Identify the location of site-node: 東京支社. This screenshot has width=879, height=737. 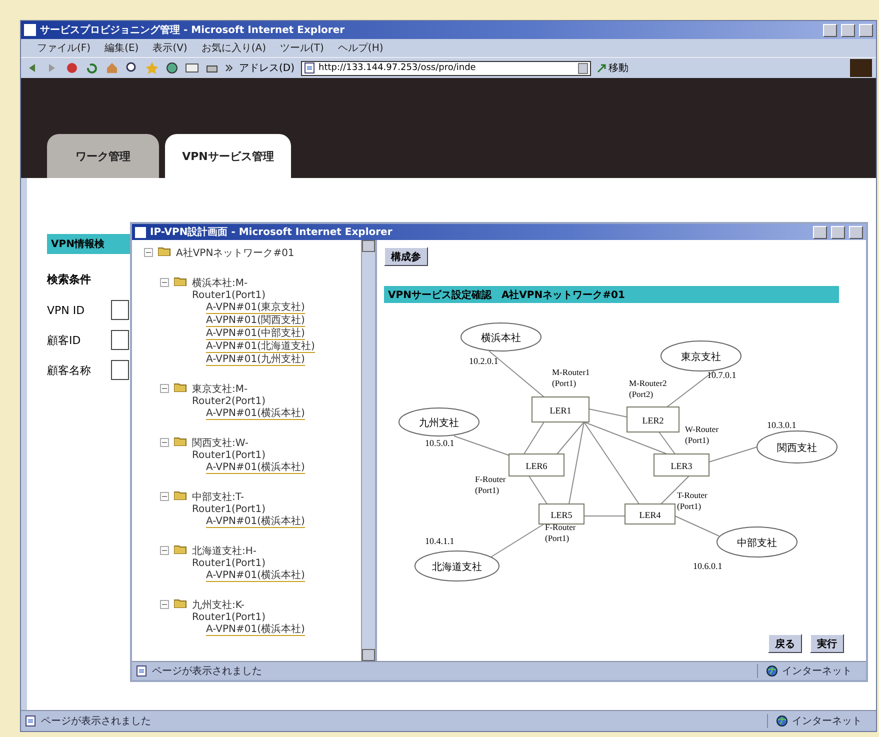
(701, 356).